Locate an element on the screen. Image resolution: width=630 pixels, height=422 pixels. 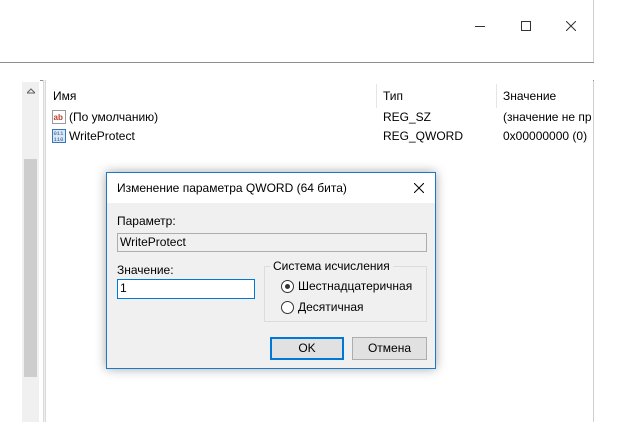
value-name: WriteProtect is located at coordinates (102, 136).